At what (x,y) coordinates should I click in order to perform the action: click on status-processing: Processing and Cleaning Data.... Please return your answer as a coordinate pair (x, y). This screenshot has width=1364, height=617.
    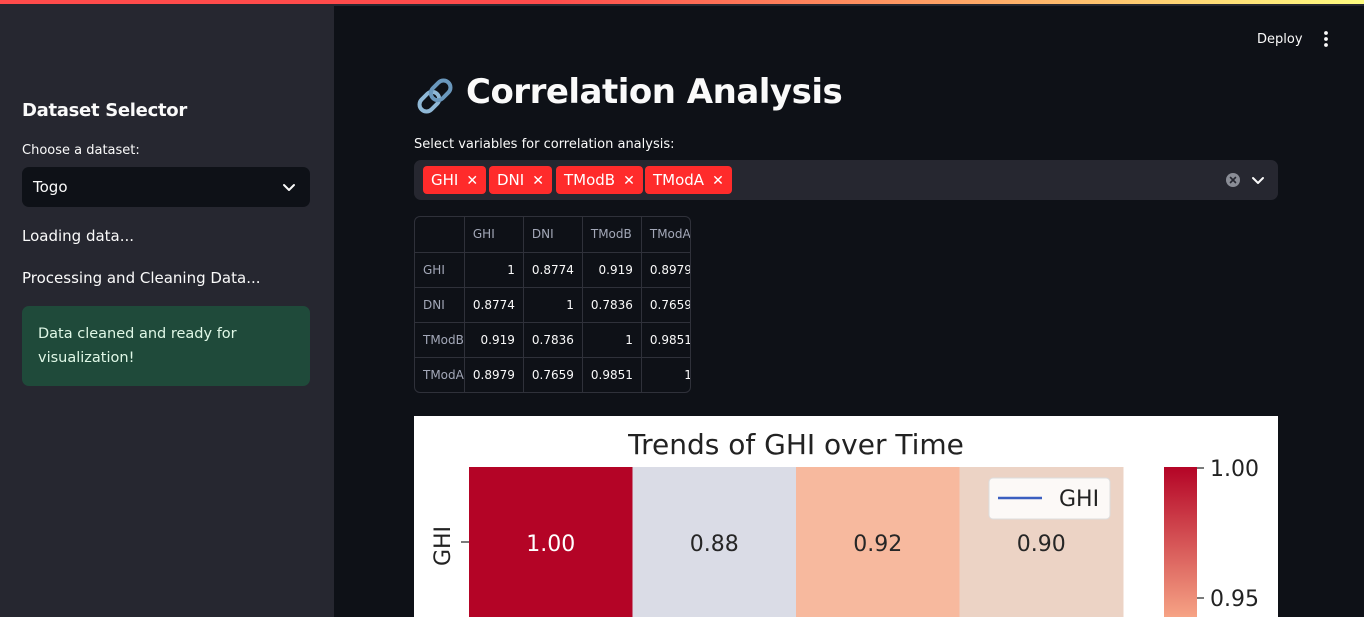
    Looking at the image, I should click on (141, 278).